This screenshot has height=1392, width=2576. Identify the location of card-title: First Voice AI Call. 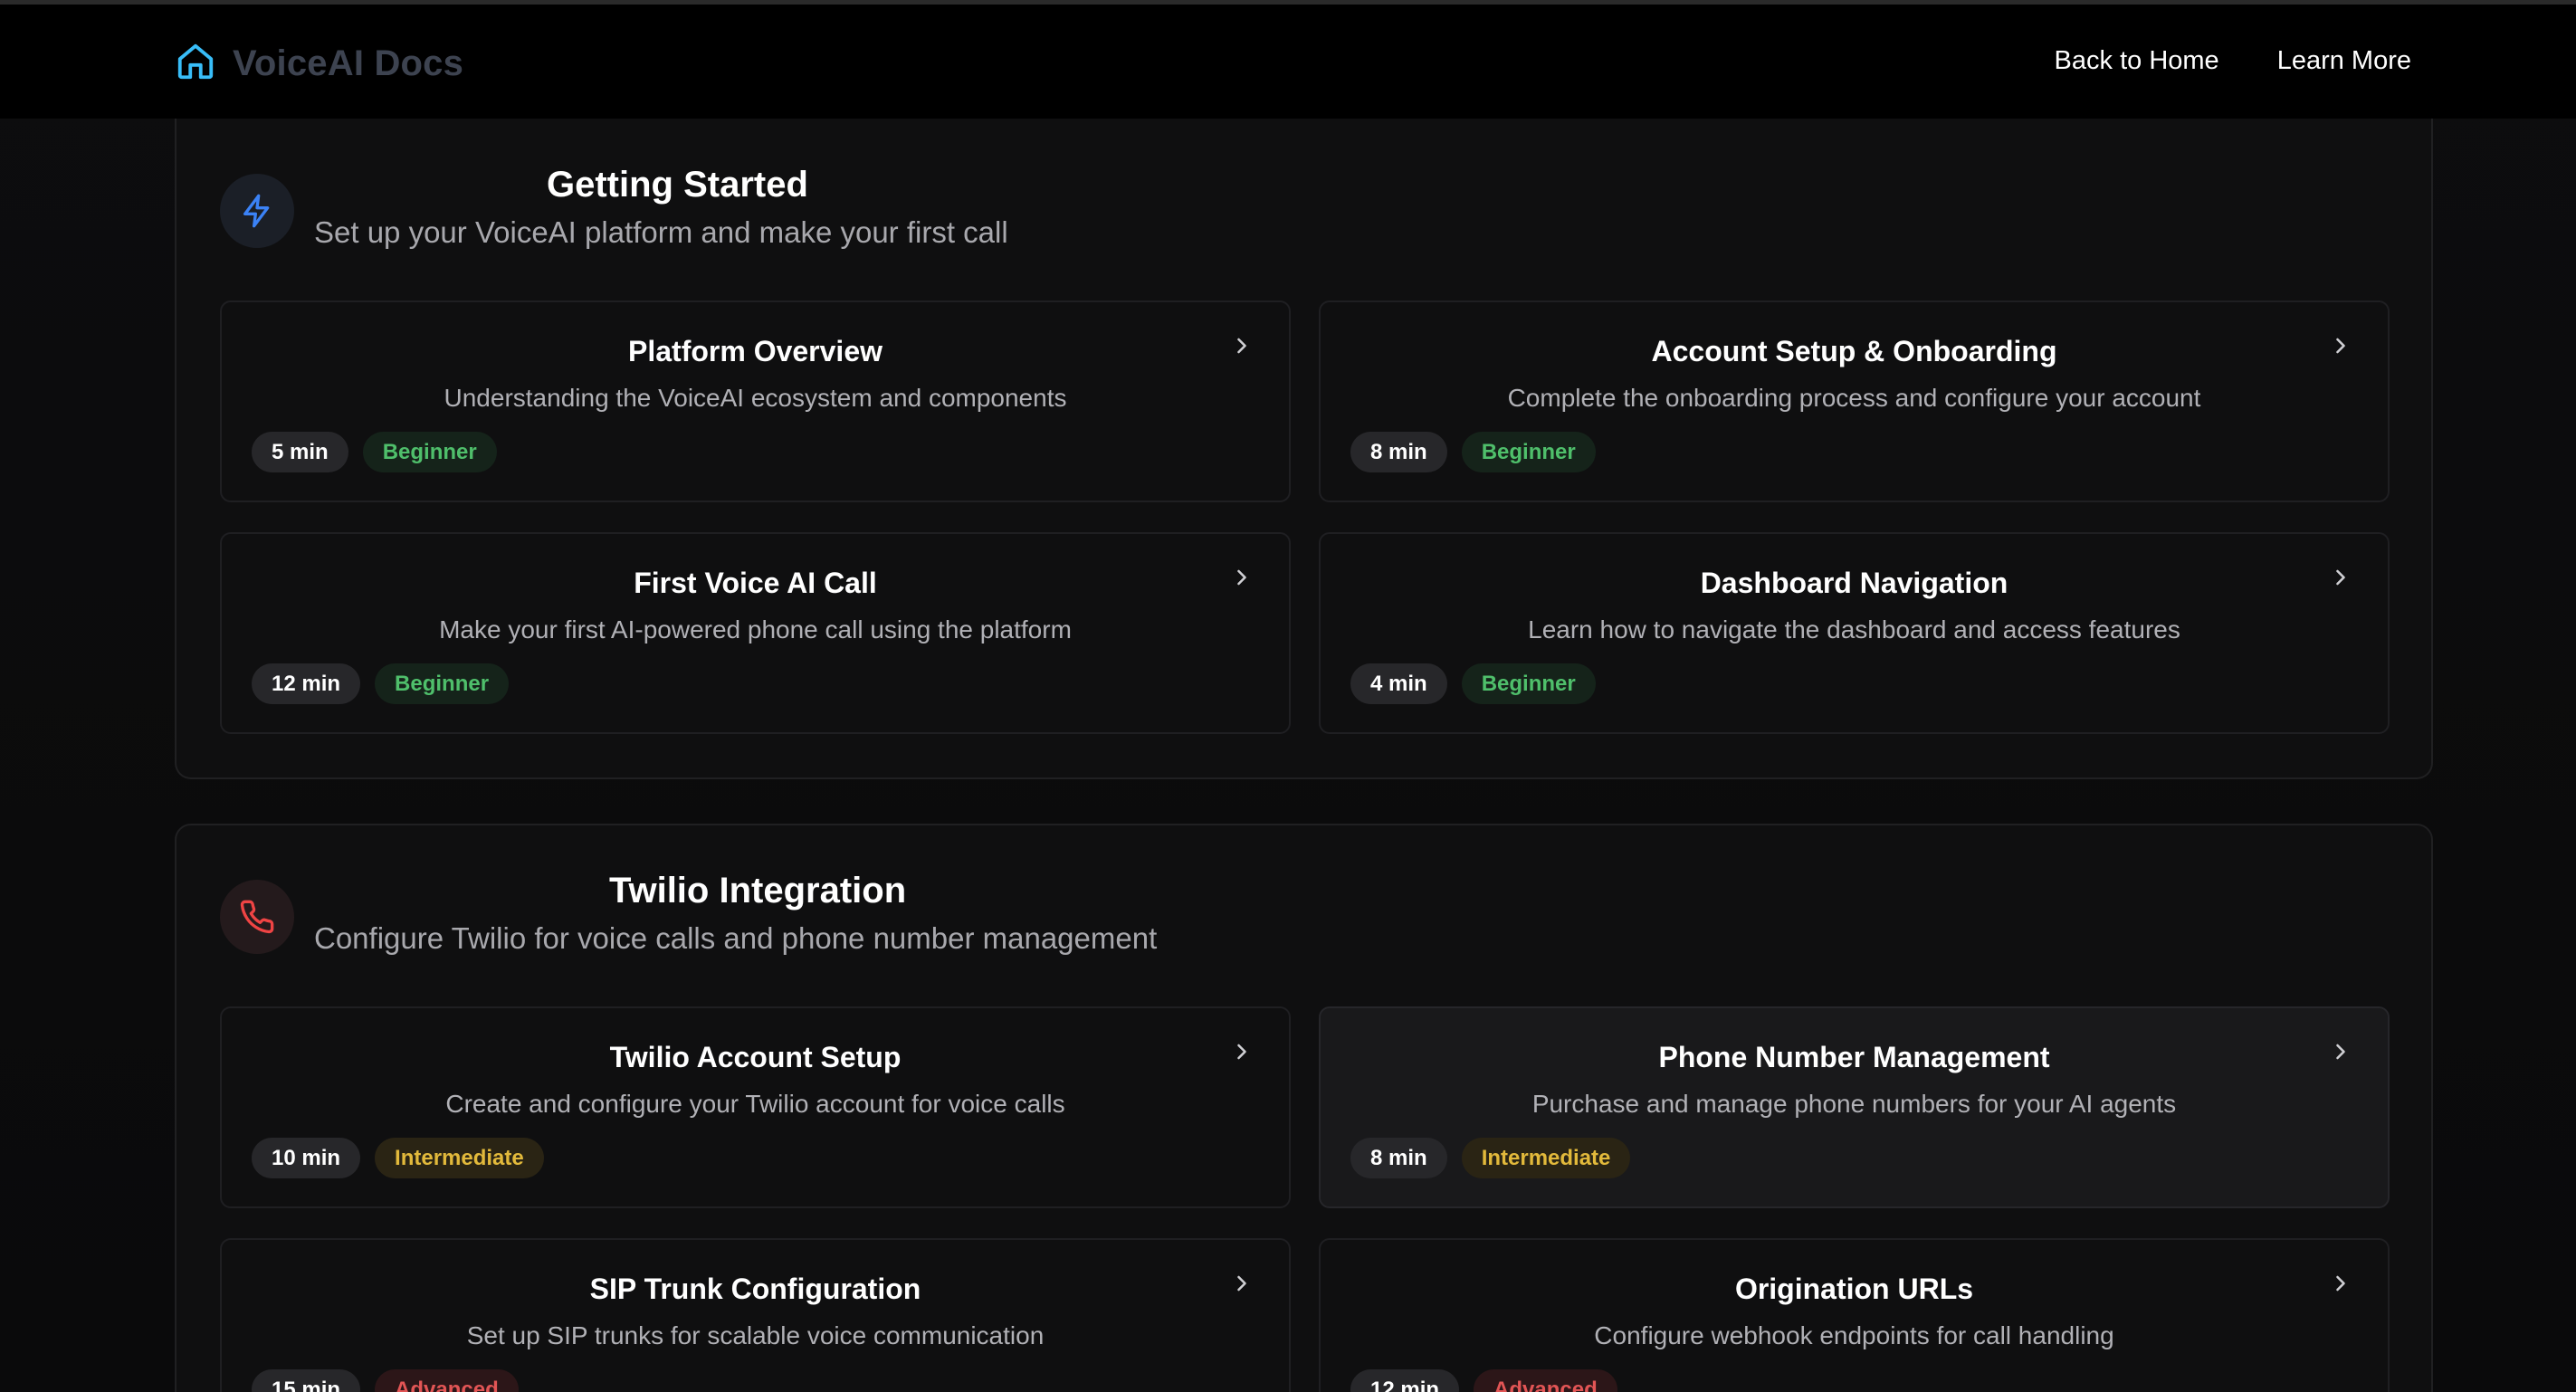
(756, 583).